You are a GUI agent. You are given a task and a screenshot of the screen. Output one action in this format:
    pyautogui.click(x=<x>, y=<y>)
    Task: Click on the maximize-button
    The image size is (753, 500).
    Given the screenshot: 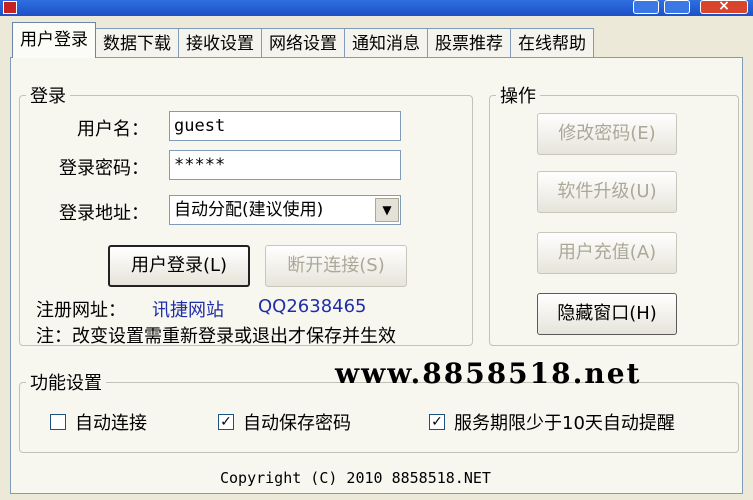 What is the action you would take?
    pyautogui.click(x=677, y=7)
    